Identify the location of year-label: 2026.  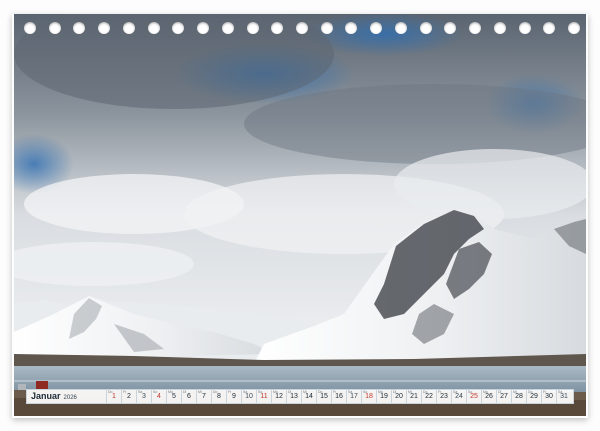
(70, 398).